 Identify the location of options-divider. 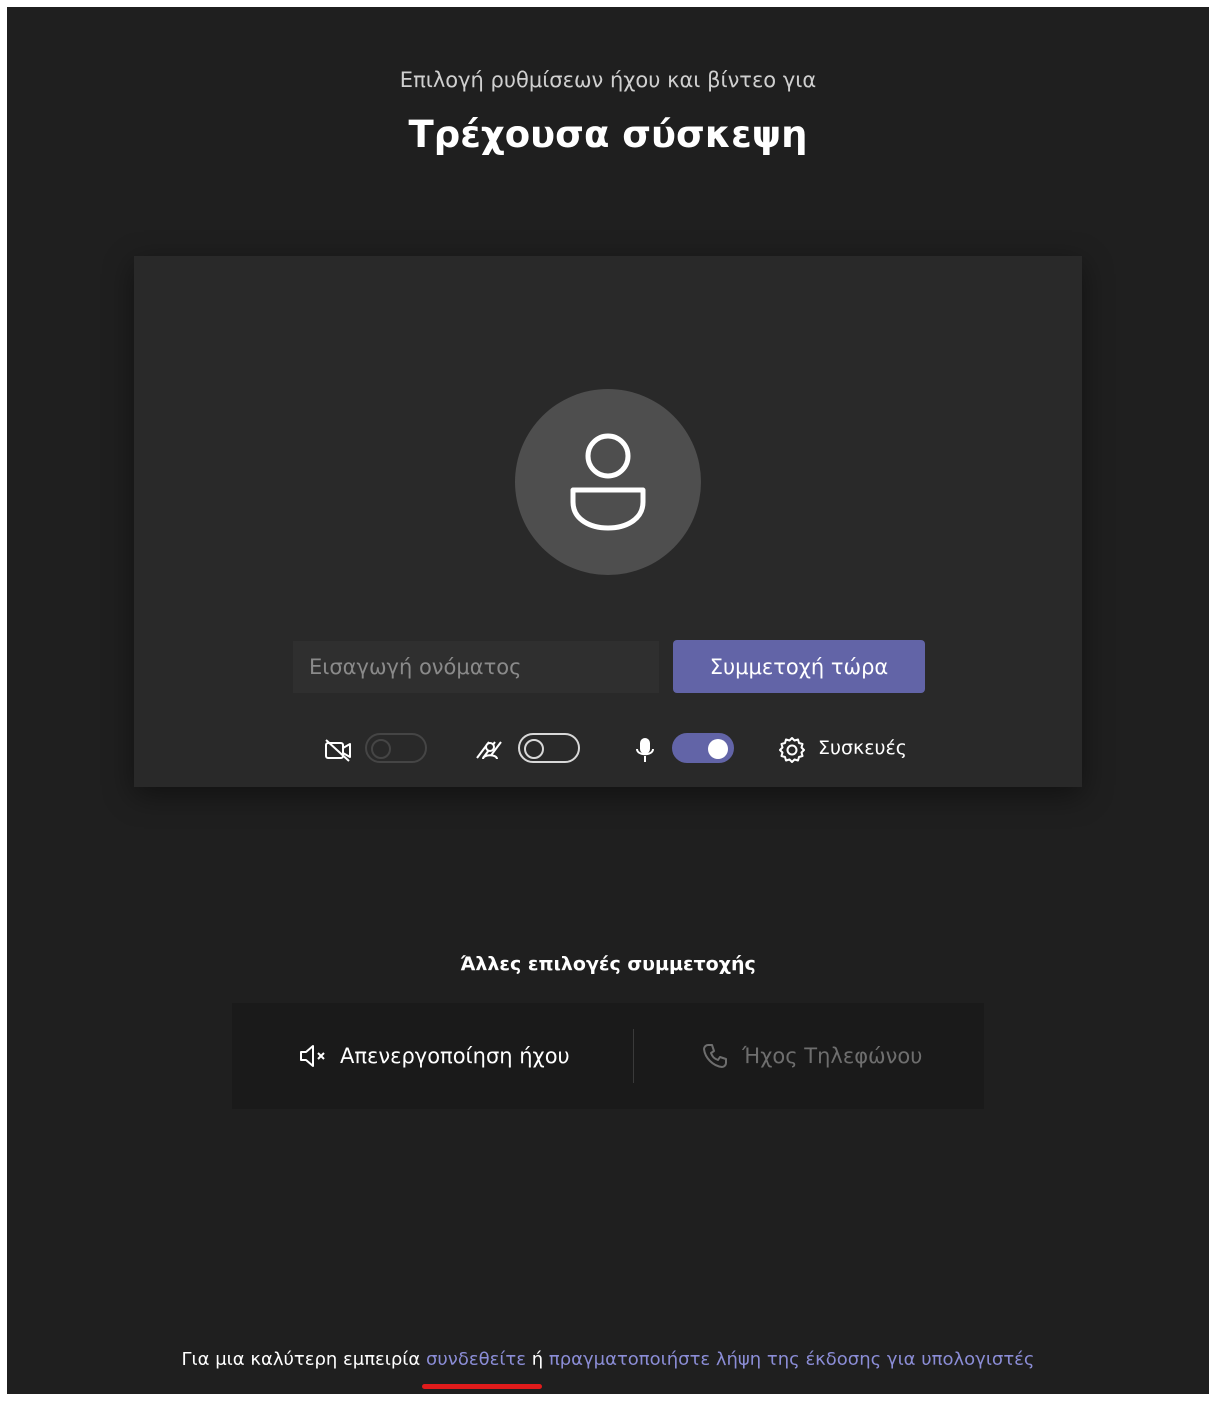
(633, 1056).